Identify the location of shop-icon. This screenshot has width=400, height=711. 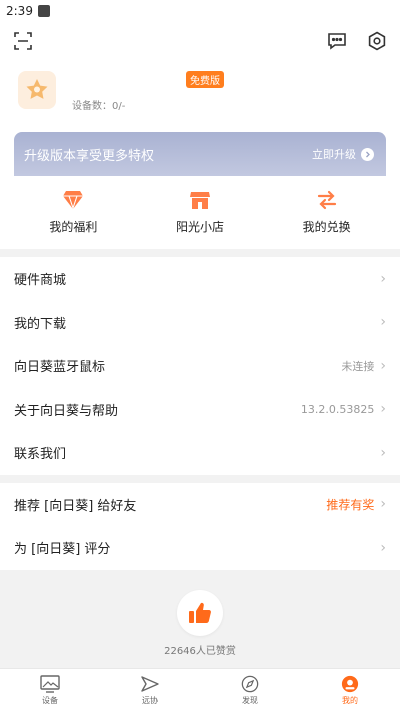
(199, 200).